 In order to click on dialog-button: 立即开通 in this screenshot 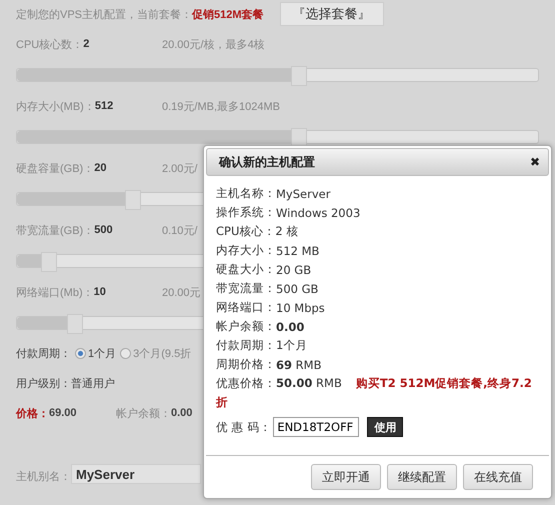, I will do `click(346, 477)`.